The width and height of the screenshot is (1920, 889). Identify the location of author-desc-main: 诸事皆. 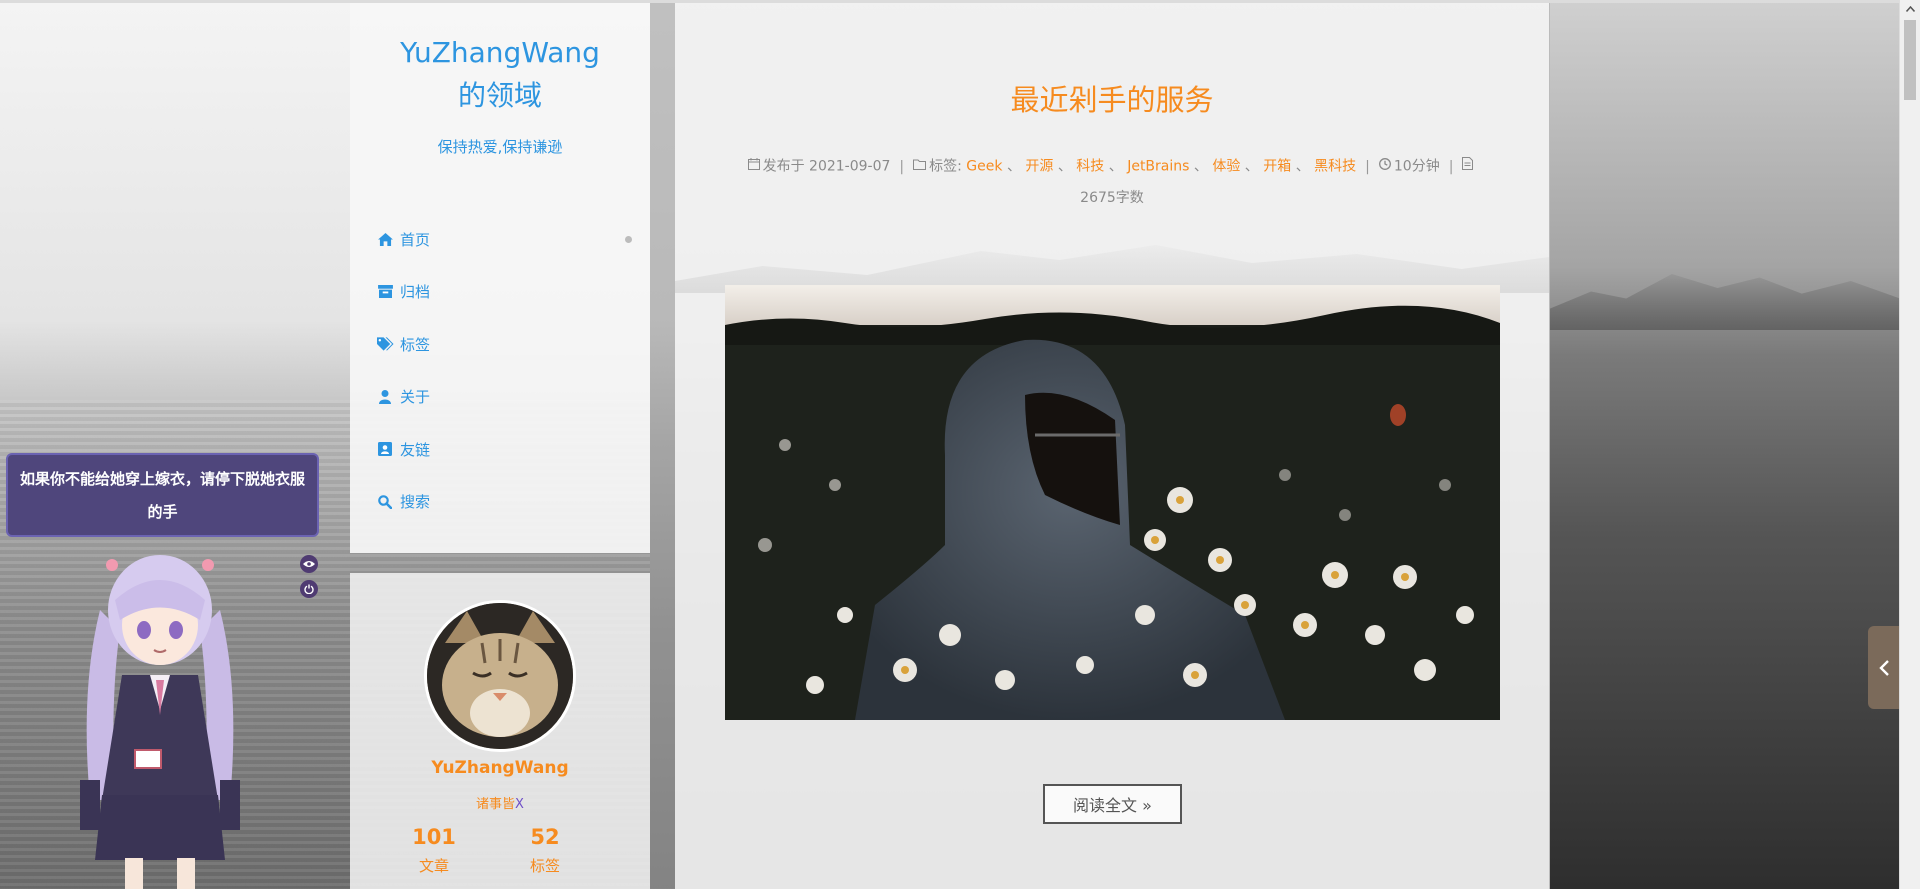
(496, 804).